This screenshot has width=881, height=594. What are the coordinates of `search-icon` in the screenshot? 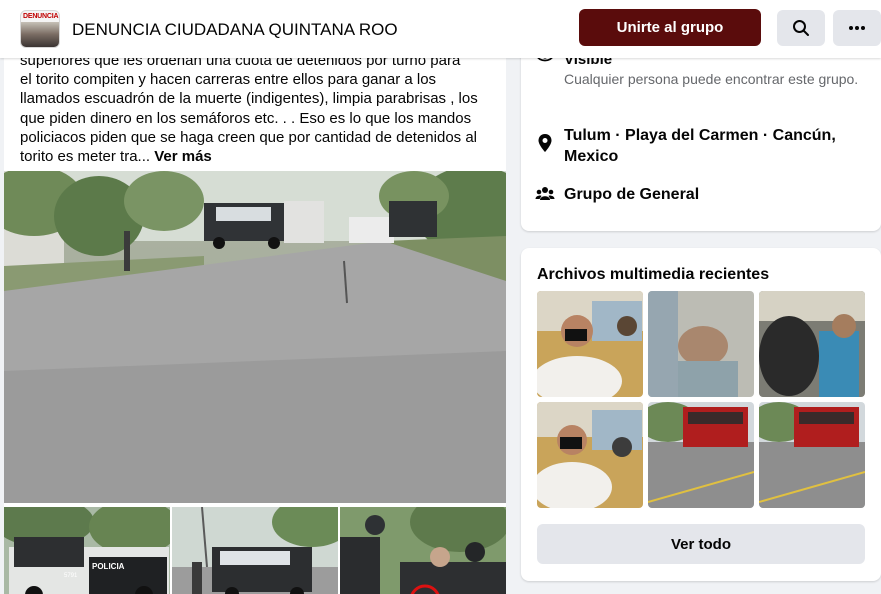 It's located at (801, 28).